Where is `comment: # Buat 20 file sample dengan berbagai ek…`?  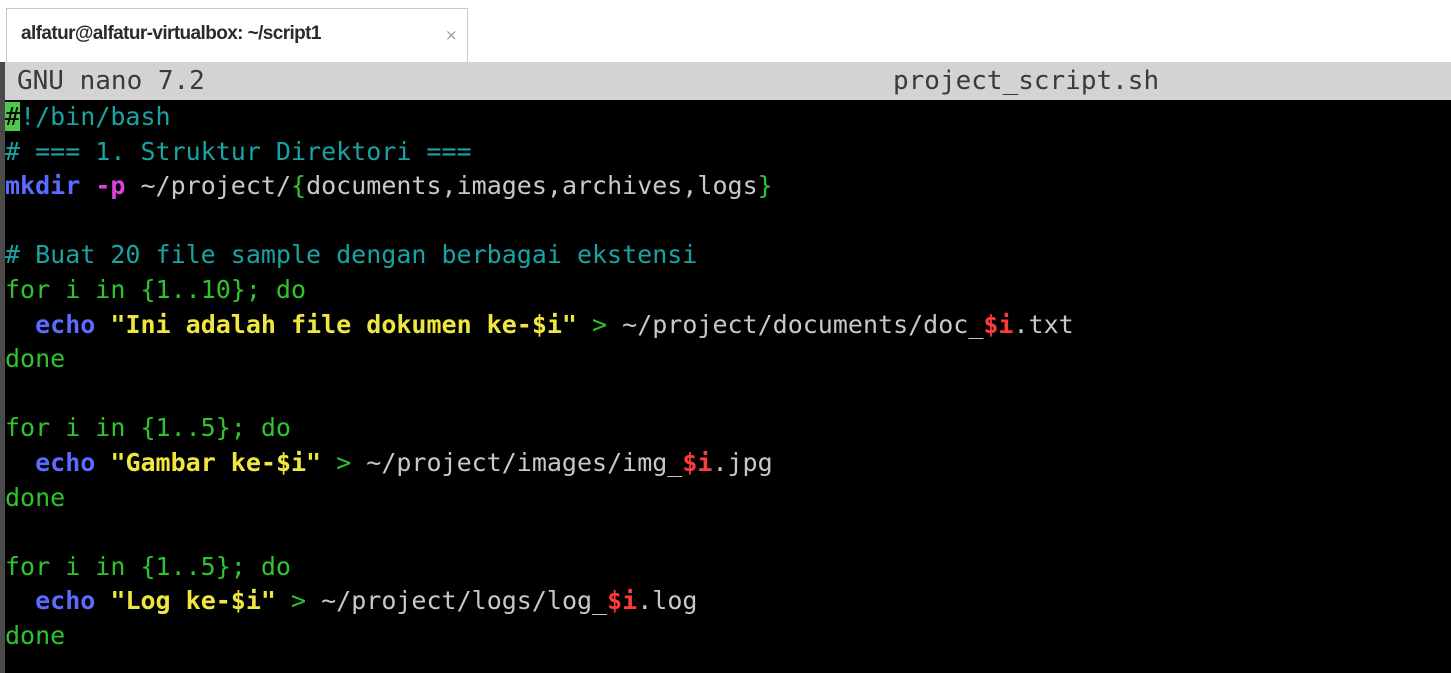 comment: # Buat 20 file sample dengan berbagai ek… is located at coordinates (351, 255).